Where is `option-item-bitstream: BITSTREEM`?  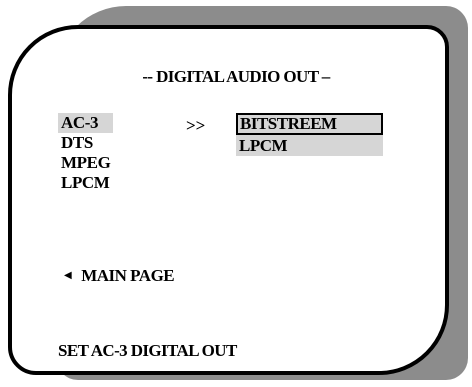
option-item-bitstream: BITSTREEM is located at coordinates (309, 124).